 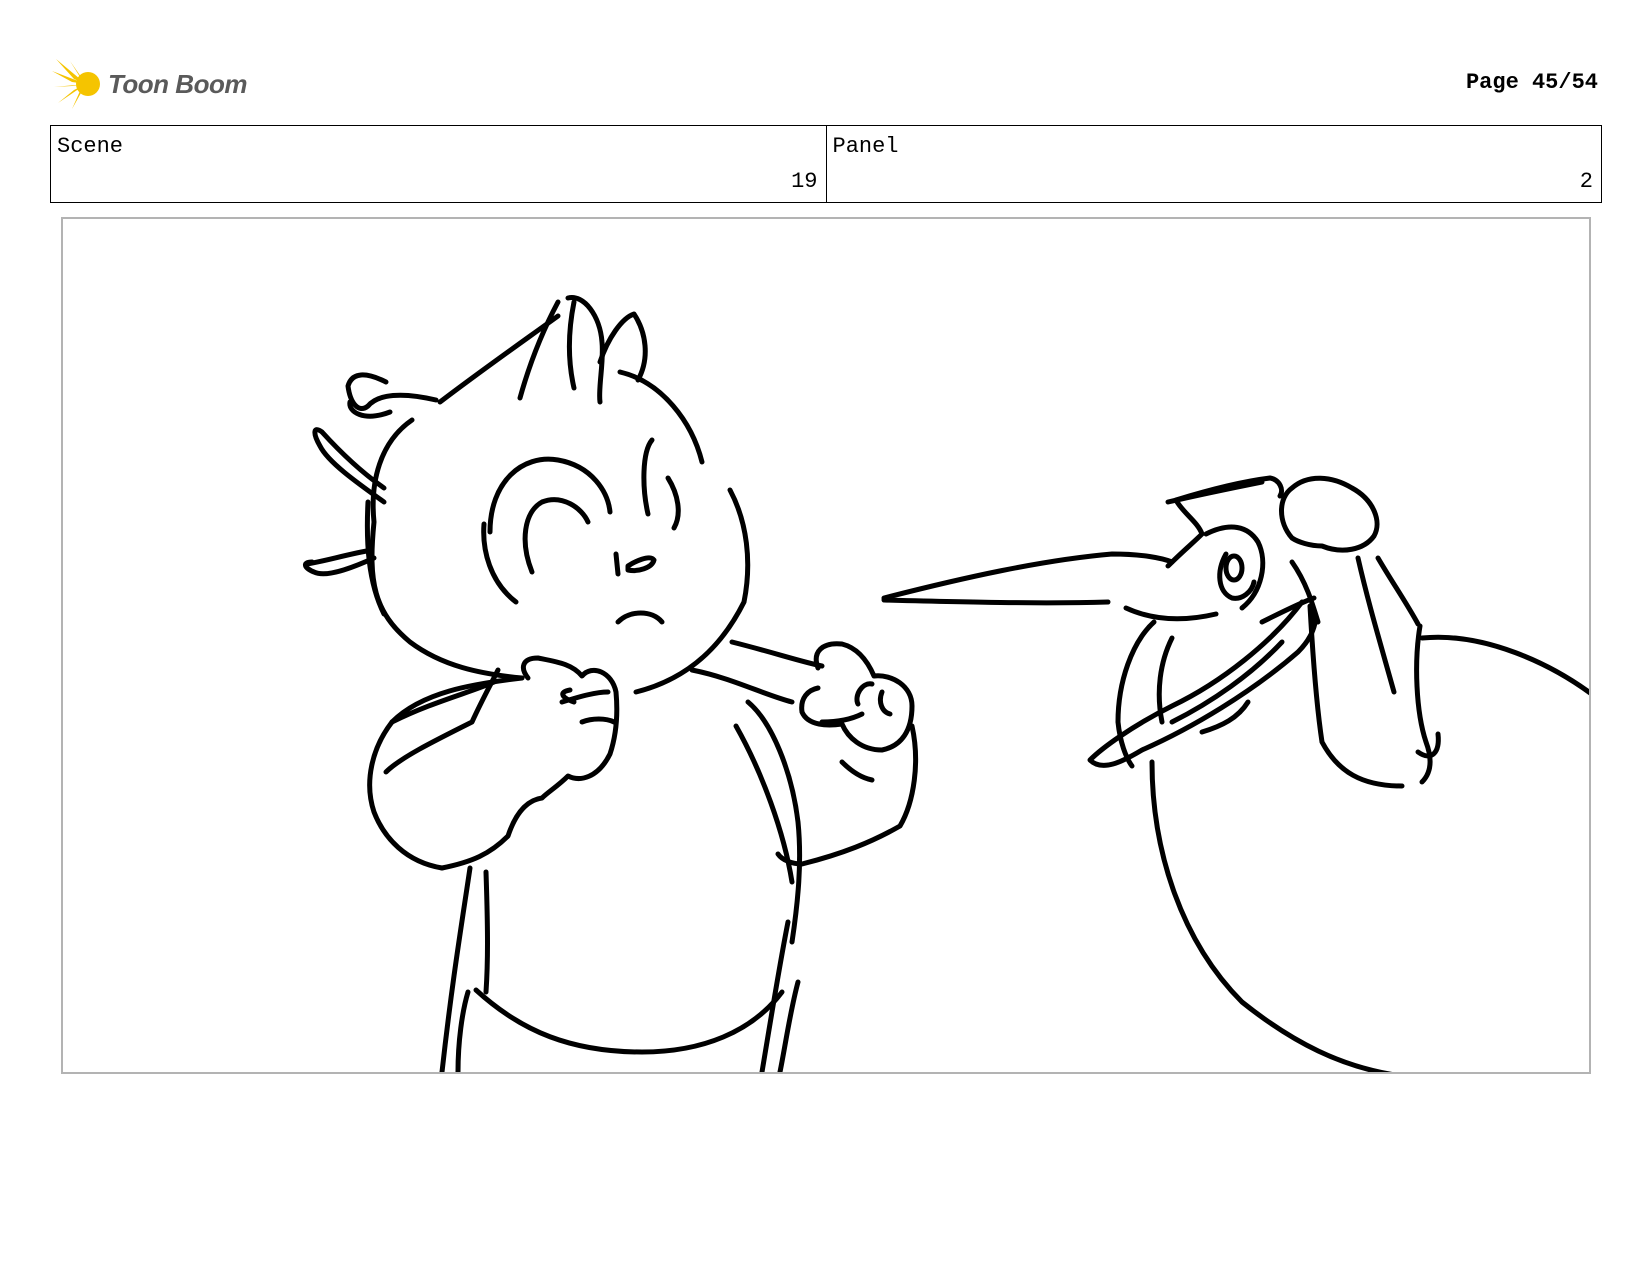 I want to click on panel-label: Panel, so click(x=865, y=146).